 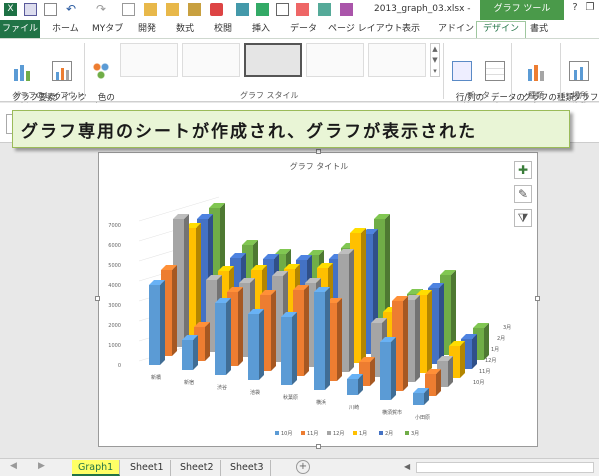 I want to click on y-tick-label: 2000, so click(x=114, y=326).